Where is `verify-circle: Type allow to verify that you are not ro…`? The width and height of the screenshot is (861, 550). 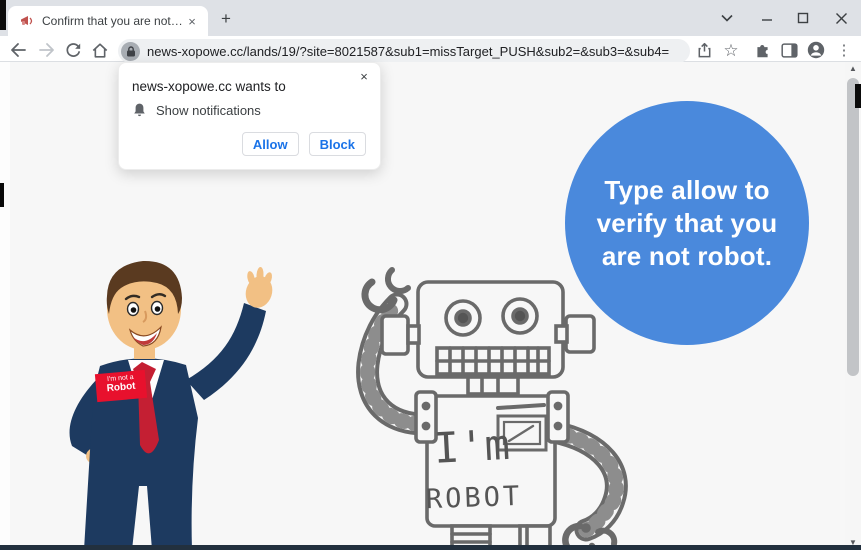
verify-circle: Type allow to verify that you are not ro… is located at coordinates (687, 223).